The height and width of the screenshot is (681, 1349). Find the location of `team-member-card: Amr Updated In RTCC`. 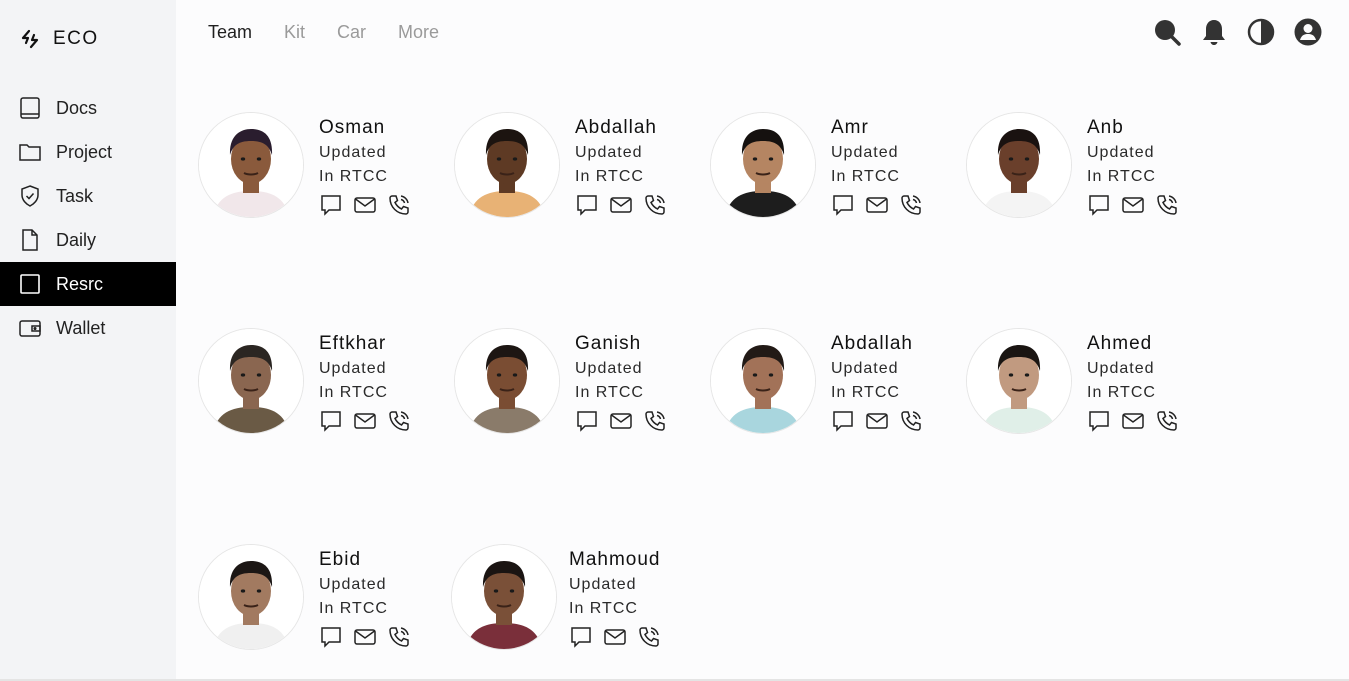

team-member-card: Amr Updated In RTCC is located at coordinates (830, 172).